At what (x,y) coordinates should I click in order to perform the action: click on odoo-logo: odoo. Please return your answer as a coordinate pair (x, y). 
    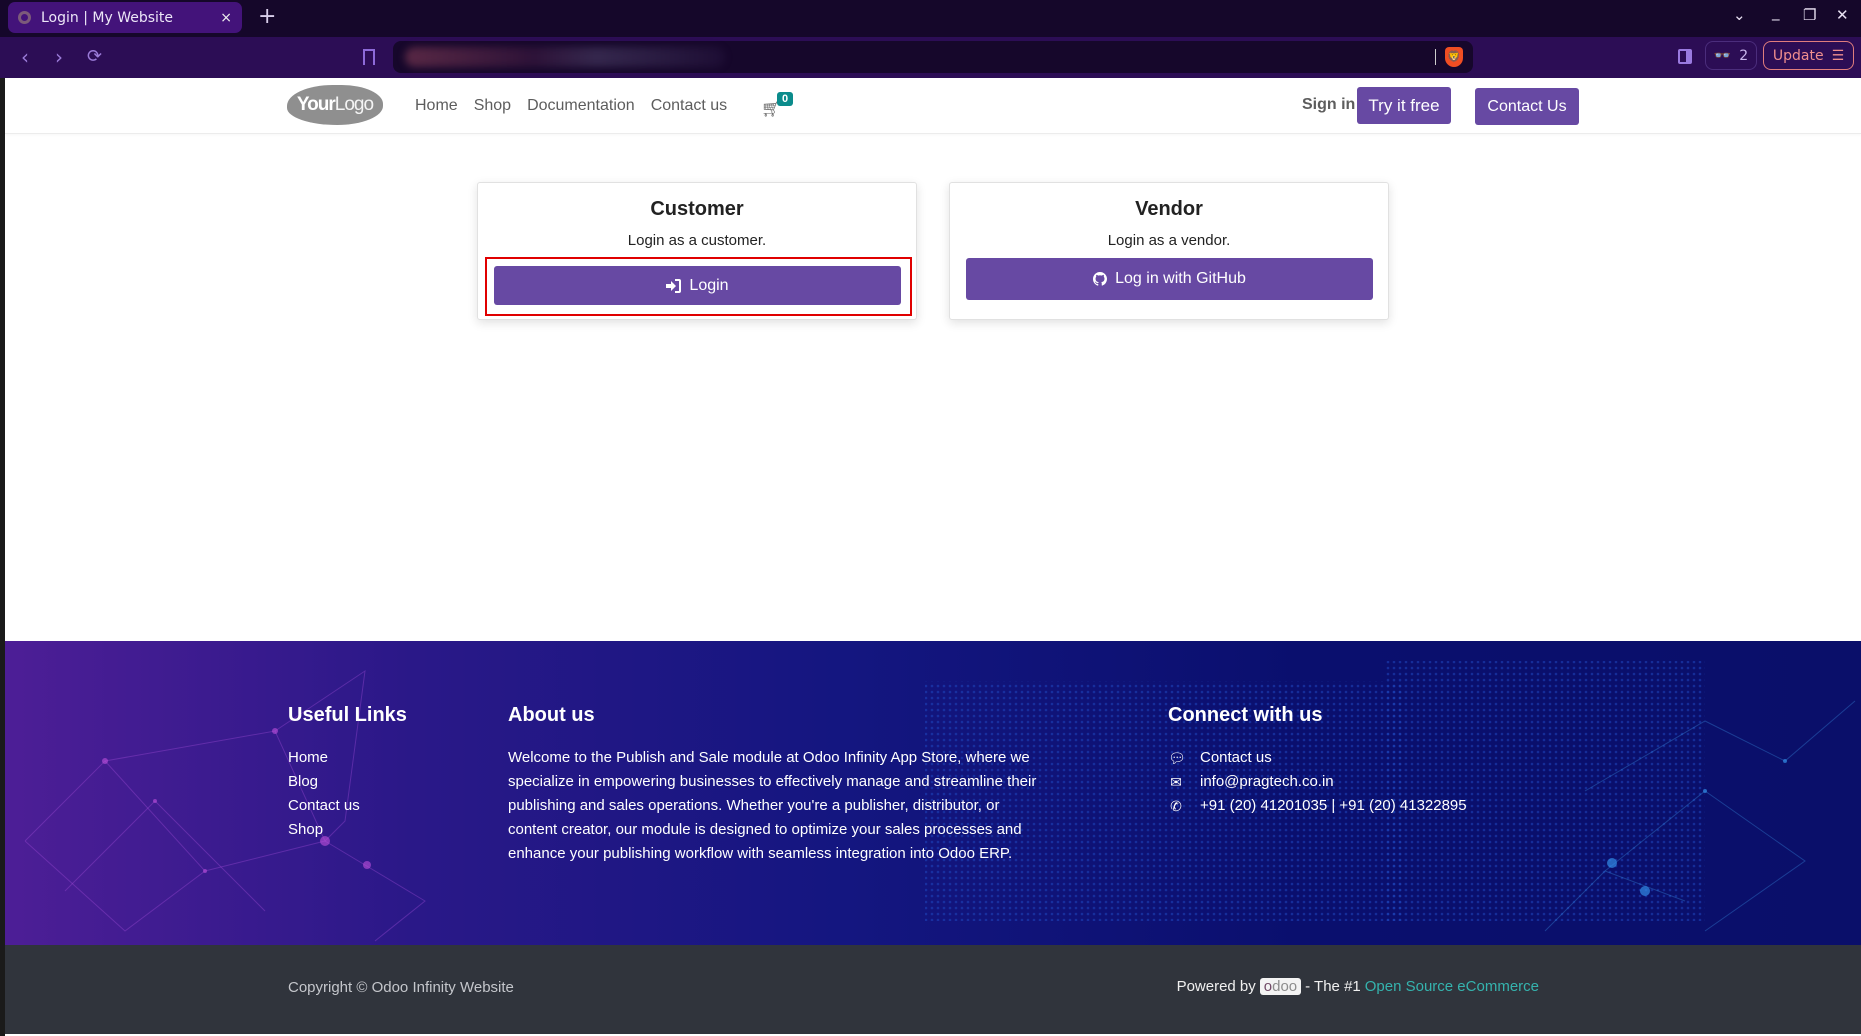
    Looking at the image, I should click on (1280, 986).